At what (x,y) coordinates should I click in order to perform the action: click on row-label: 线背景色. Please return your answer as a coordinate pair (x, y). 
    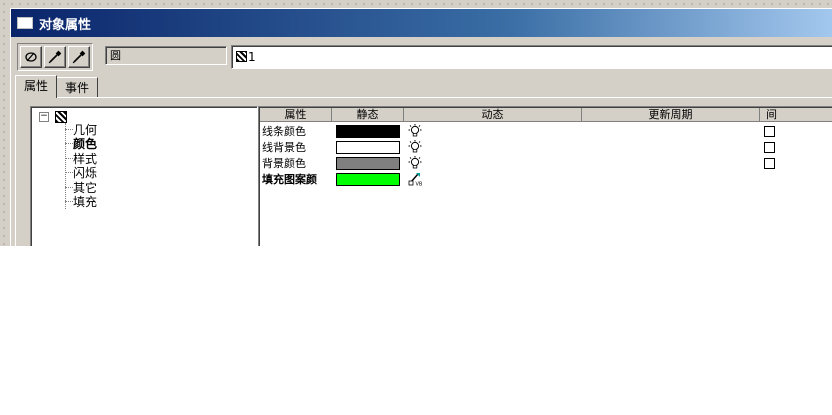
    Looking at the image, I should click on (284, 147).